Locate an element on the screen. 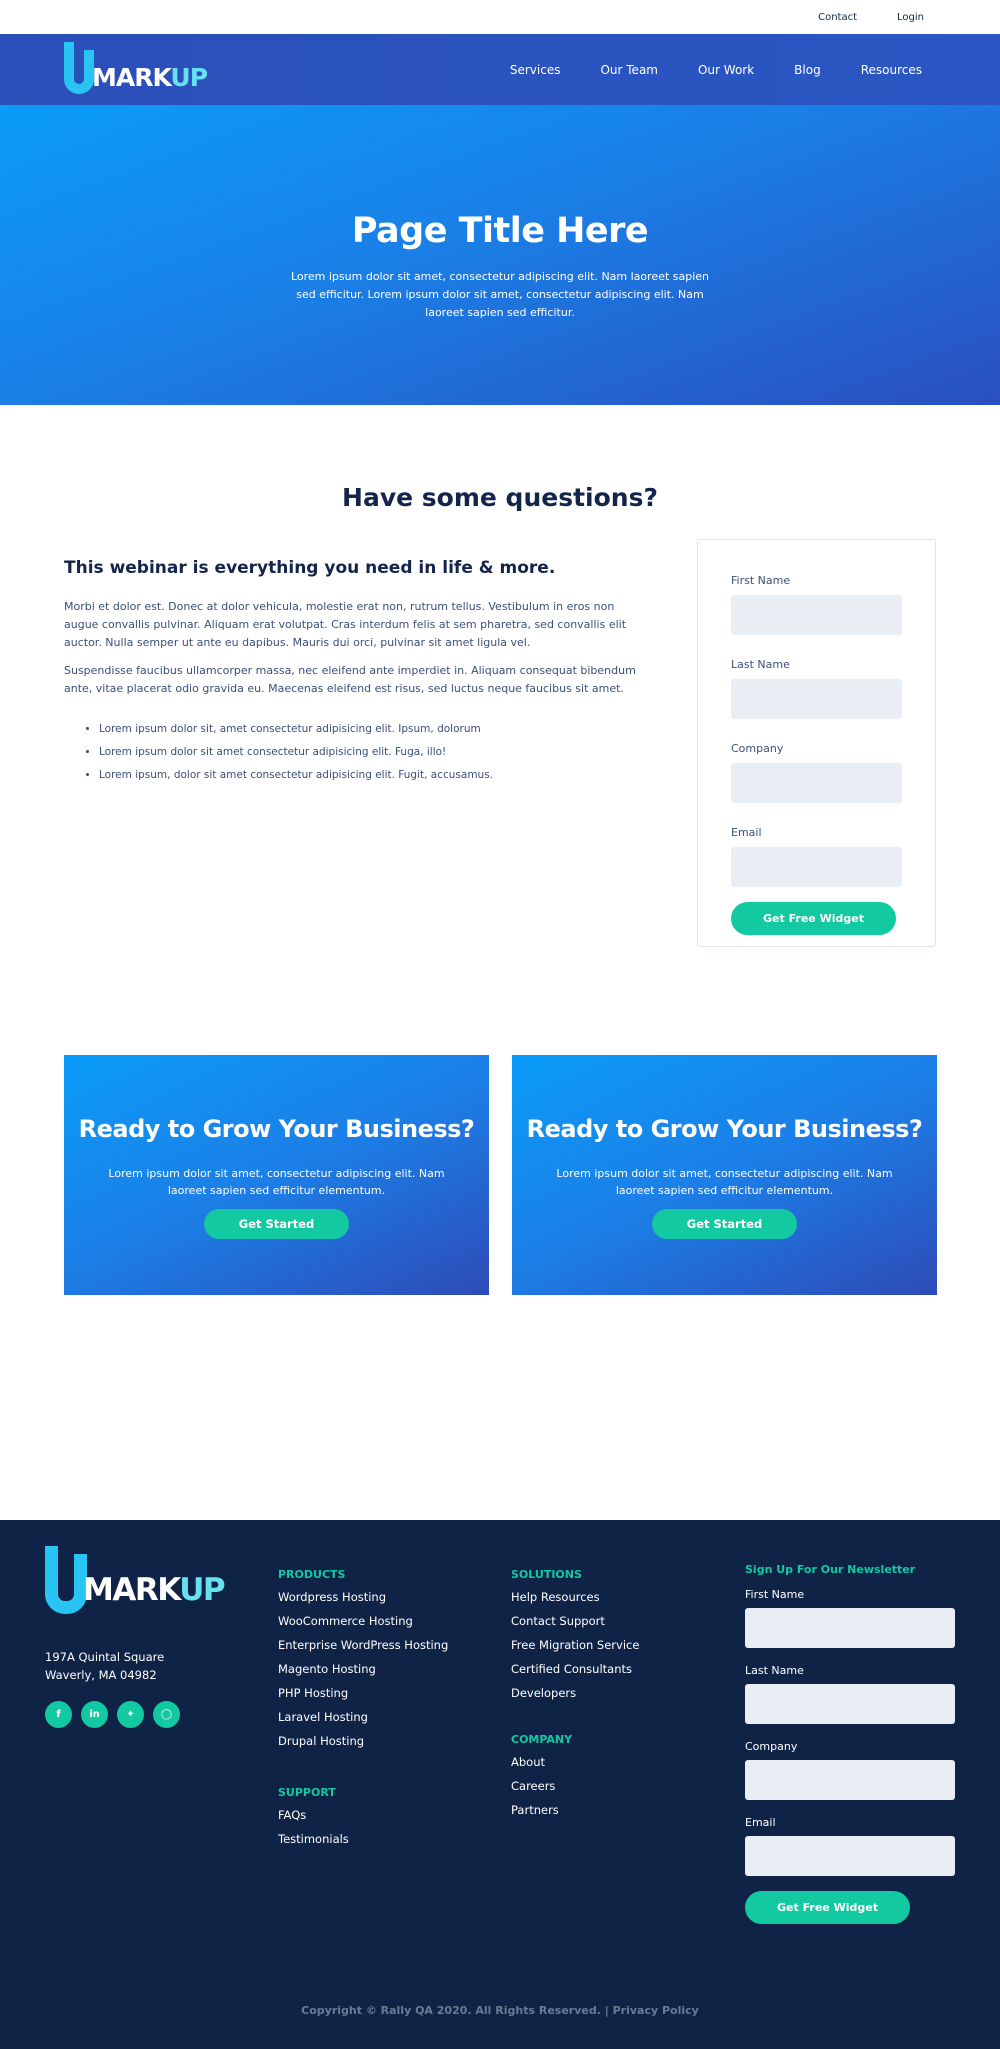 The image size is (1000, 2049). company-heading: COMPANY is located at coordinates (542, 1739).